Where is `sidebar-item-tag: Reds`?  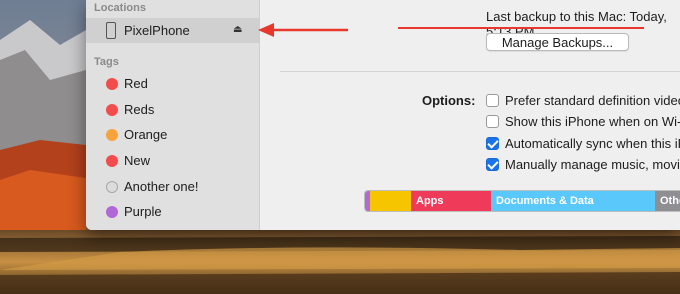 sidebar-item-tag: Reds is located at coordinates (172, 110).